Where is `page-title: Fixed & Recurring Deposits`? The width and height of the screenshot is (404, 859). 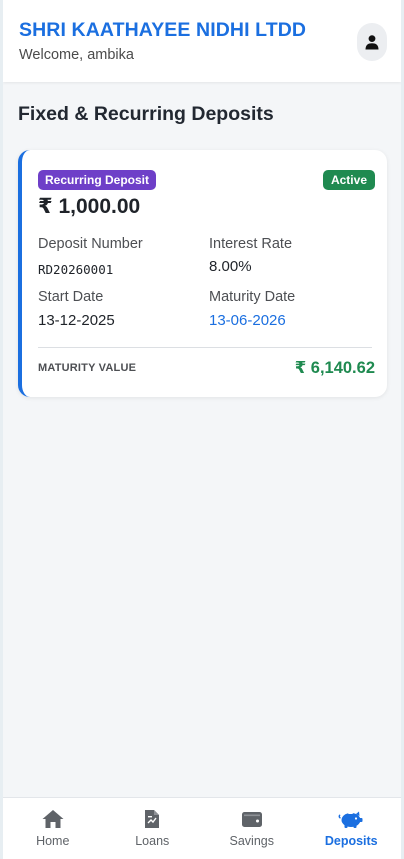
page-title: Fixed & Recurring Deposits is located at coordinates (146, 114).